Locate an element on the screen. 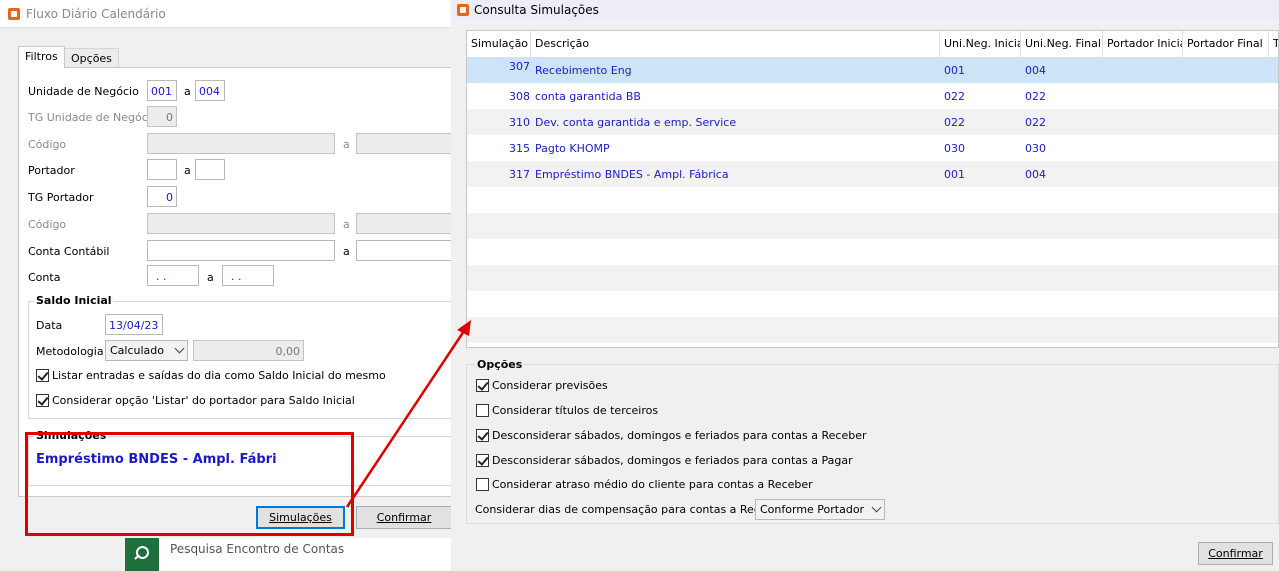  tg-portador-input: 0 is located at coordinates (162, 196).